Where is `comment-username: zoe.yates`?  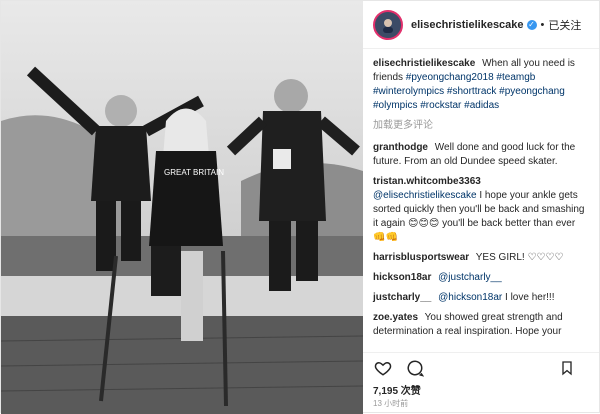 comment-username: zoe.yates is located at coordinates (395, 317).